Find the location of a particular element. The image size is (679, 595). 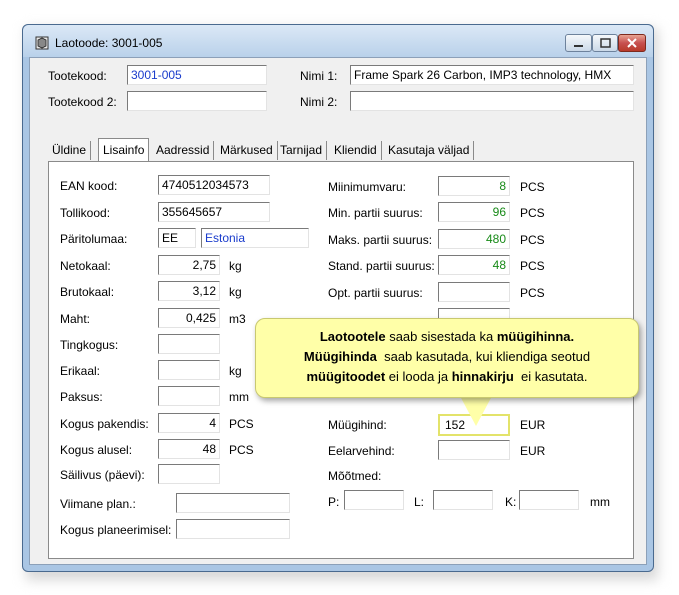

tootekood2-label: Tootekood 2: is located at coordinates (82, 102).